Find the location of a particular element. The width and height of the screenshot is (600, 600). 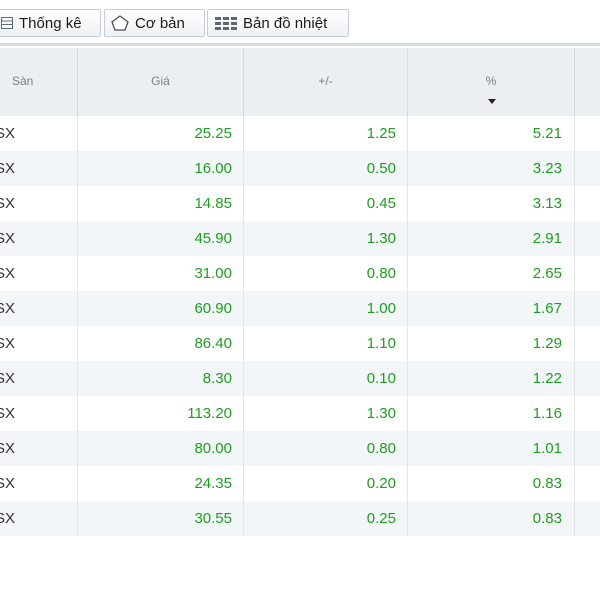

table-row: SX 24.35 0.20 0.83 is located at coordinates (300, 483).